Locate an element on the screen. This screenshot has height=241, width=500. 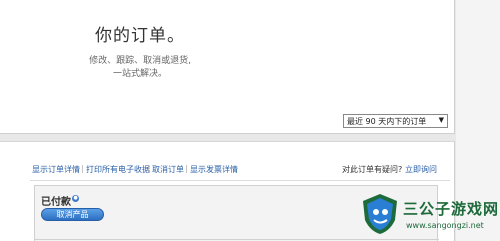
shield-logo-icon is located at coordinates (380, 214).